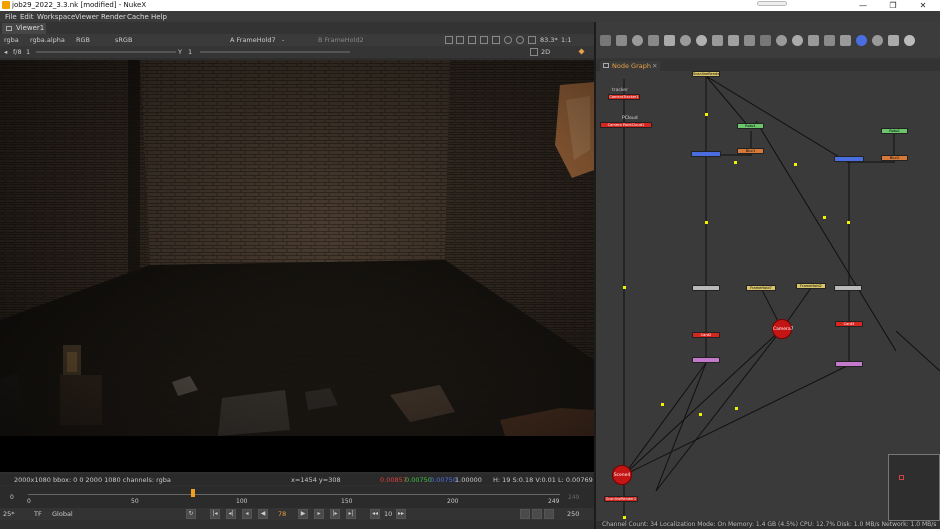 Image resolution: width=940 pixels, height=529 pixels. Describe the element at coordinates (765, 40) in the screenshot. I see `views-nodes-icon` at that location.